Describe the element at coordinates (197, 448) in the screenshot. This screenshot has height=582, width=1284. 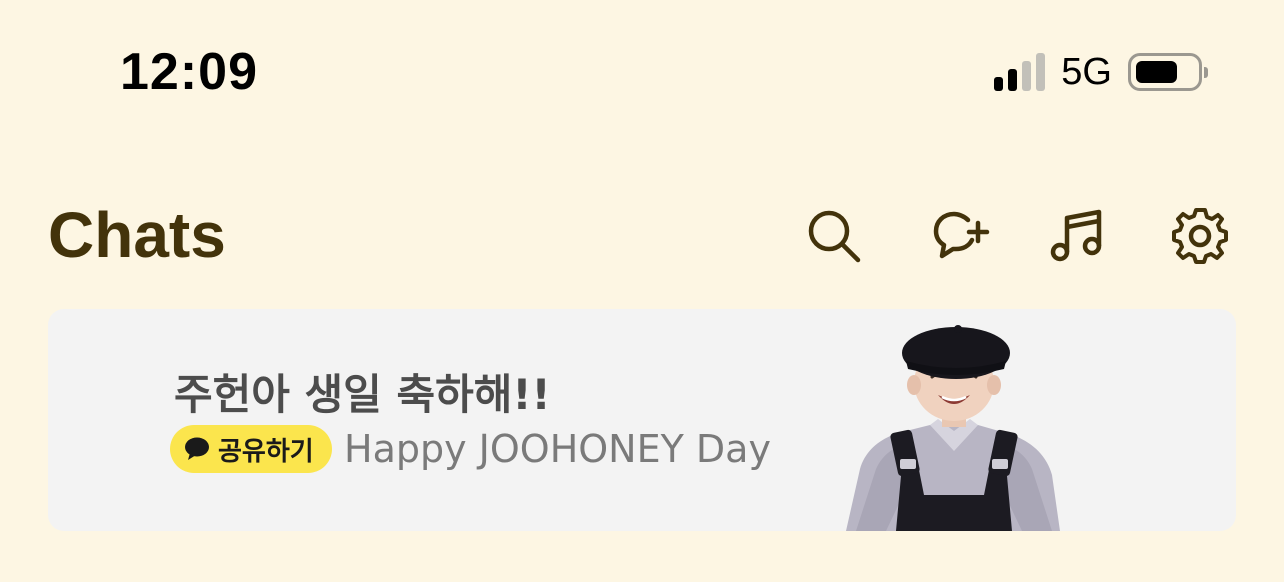
I see `speech-bubble-icon` at that location.